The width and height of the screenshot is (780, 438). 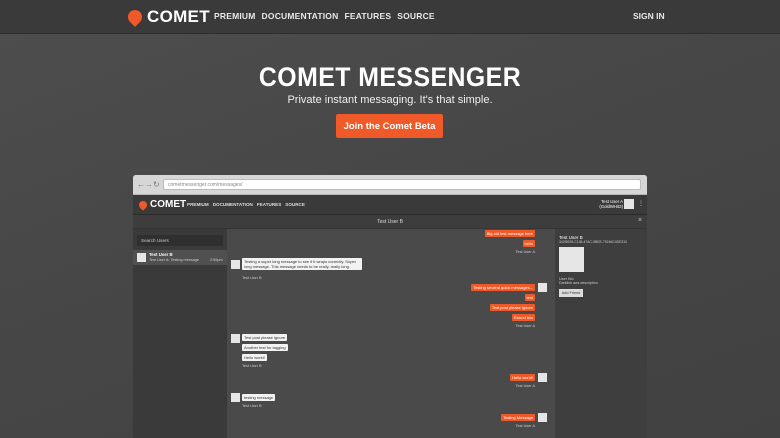 I want to click on nav-link-premium: PREMIUM, so click(x=235, y=16).